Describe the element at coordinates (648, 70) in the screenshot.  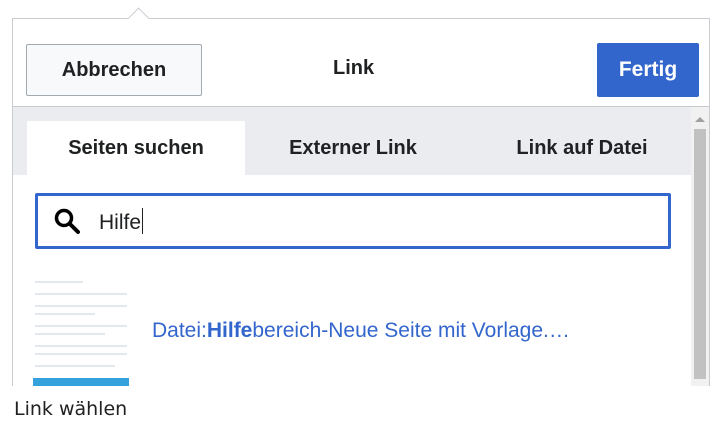
I see `done-button: Fertig` at that location.